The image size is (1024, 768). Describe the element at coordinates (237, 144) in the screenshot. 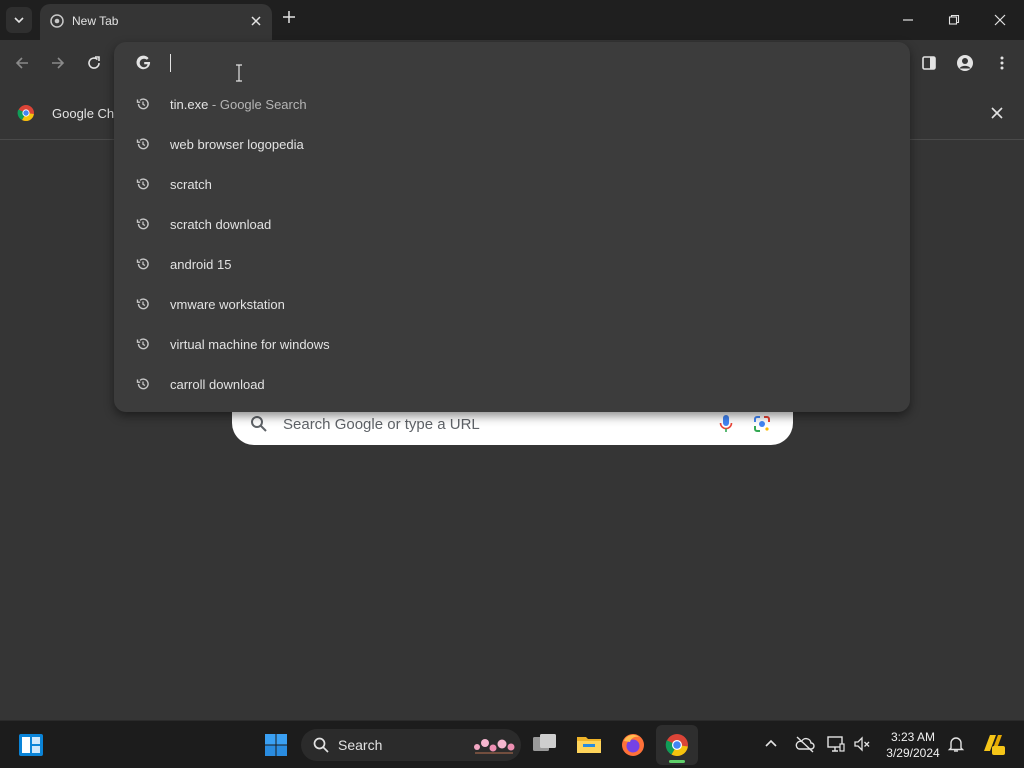

I see `suggestion-text: web browser logopedia` at that location.